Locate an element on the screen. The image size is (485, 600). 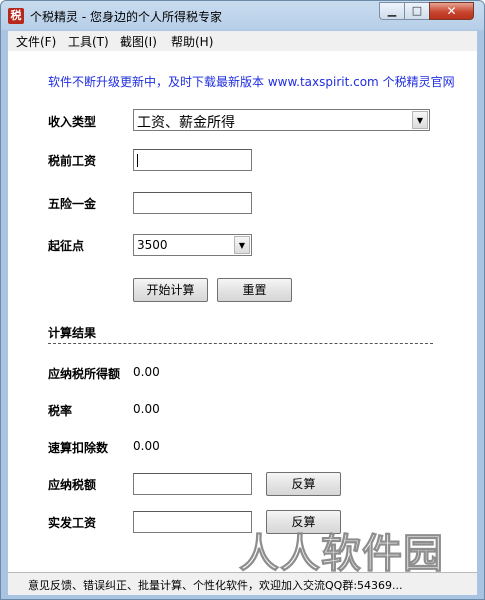
income-type-label: 收入类型 is located at coordinates (72, 122).